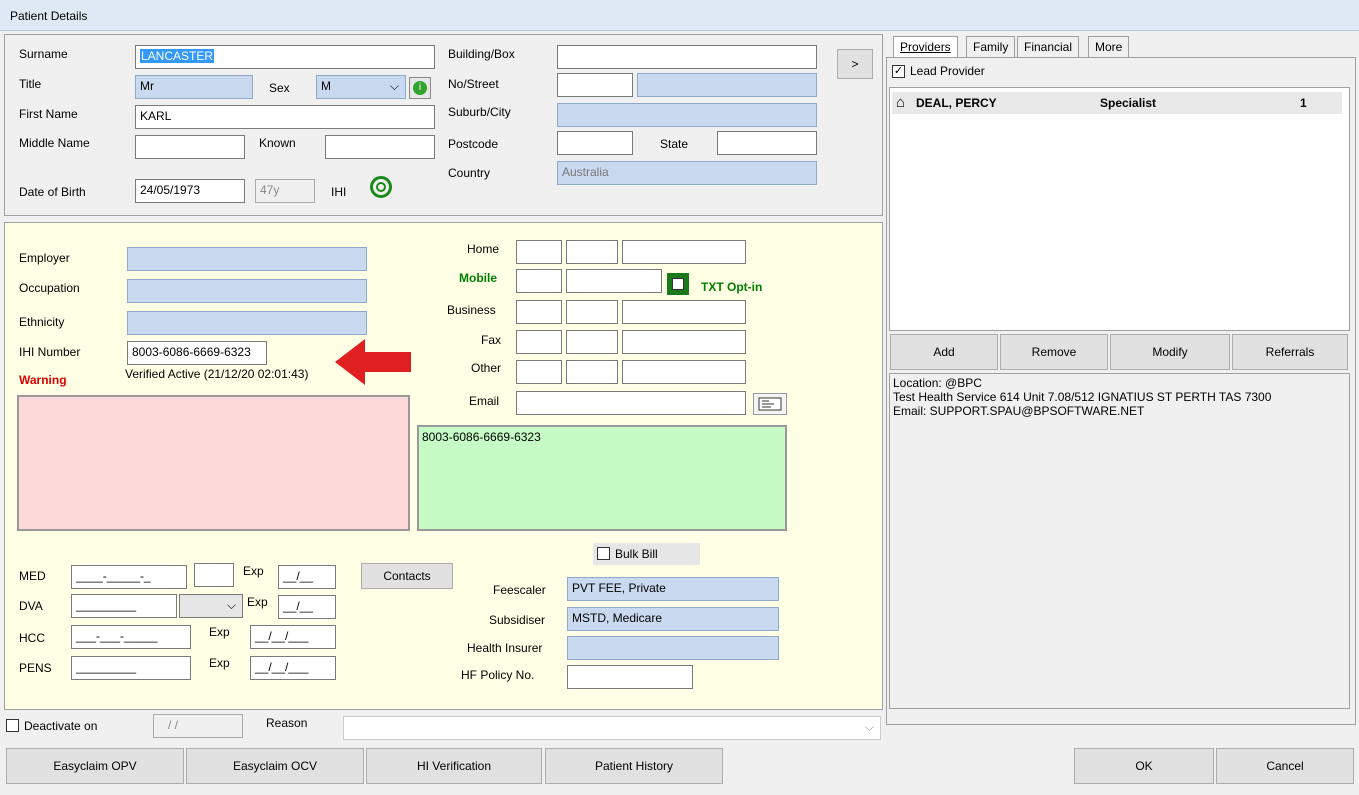  What do you see at coordinates (505, 648) in the screenshot?
I see `health-insurer-label: Health Insurer` at bounding box center [505, 648].